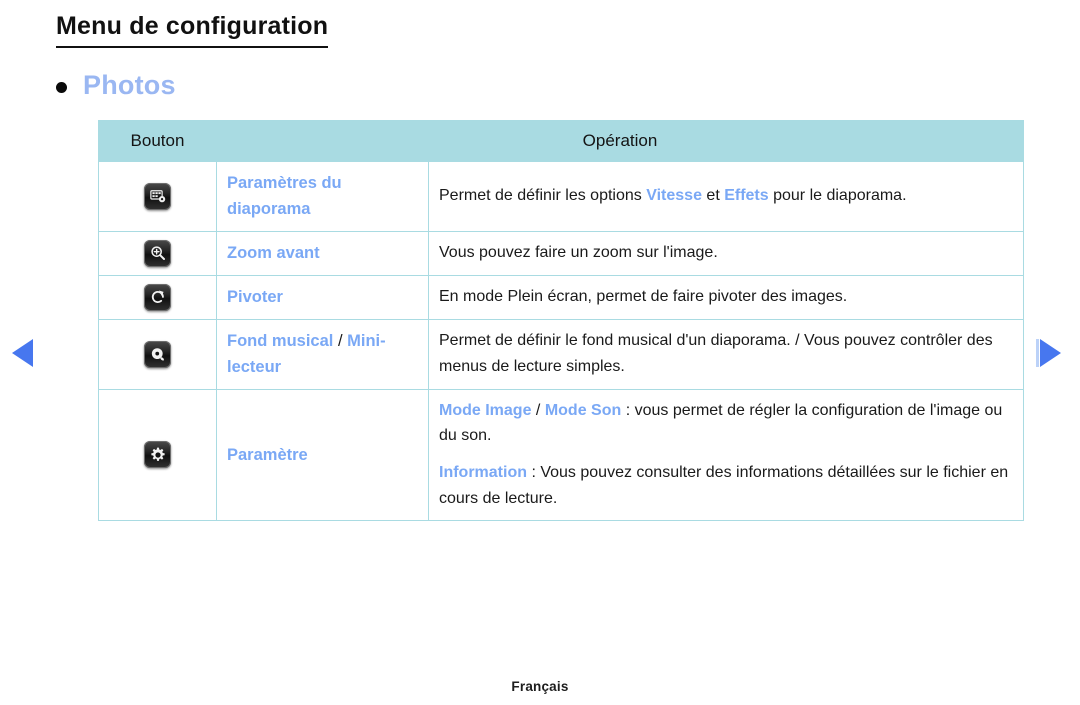 Image resolution: width=1080 pixels, height=705 pixels. I want to click on operation-text-run: pour le diaporama., so click(837, 196).